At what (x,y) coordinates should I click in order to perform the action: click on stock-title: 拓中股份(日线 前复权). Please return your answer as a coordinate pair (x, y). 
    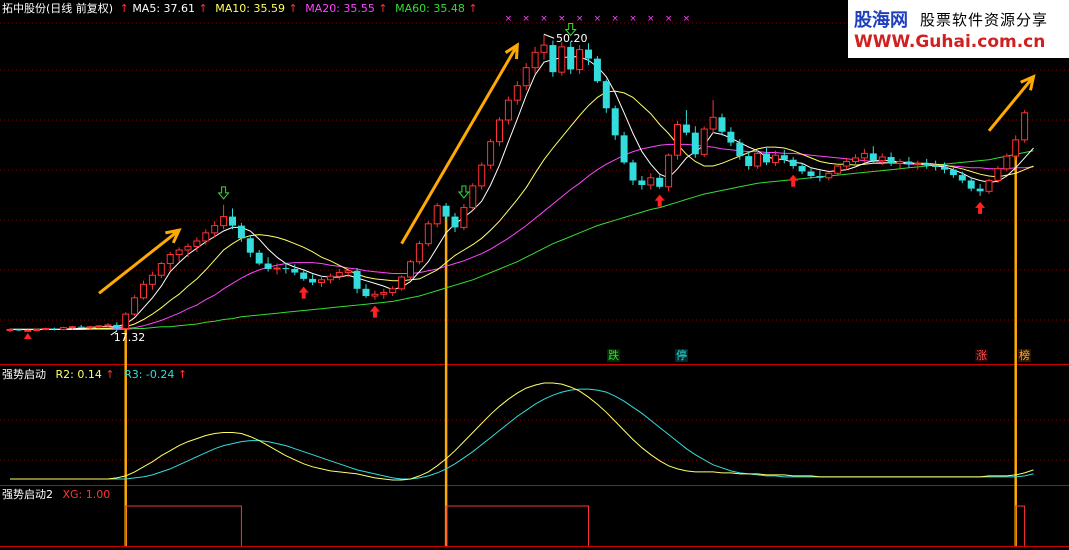
    Looking at the image, I should click on (58, 8).